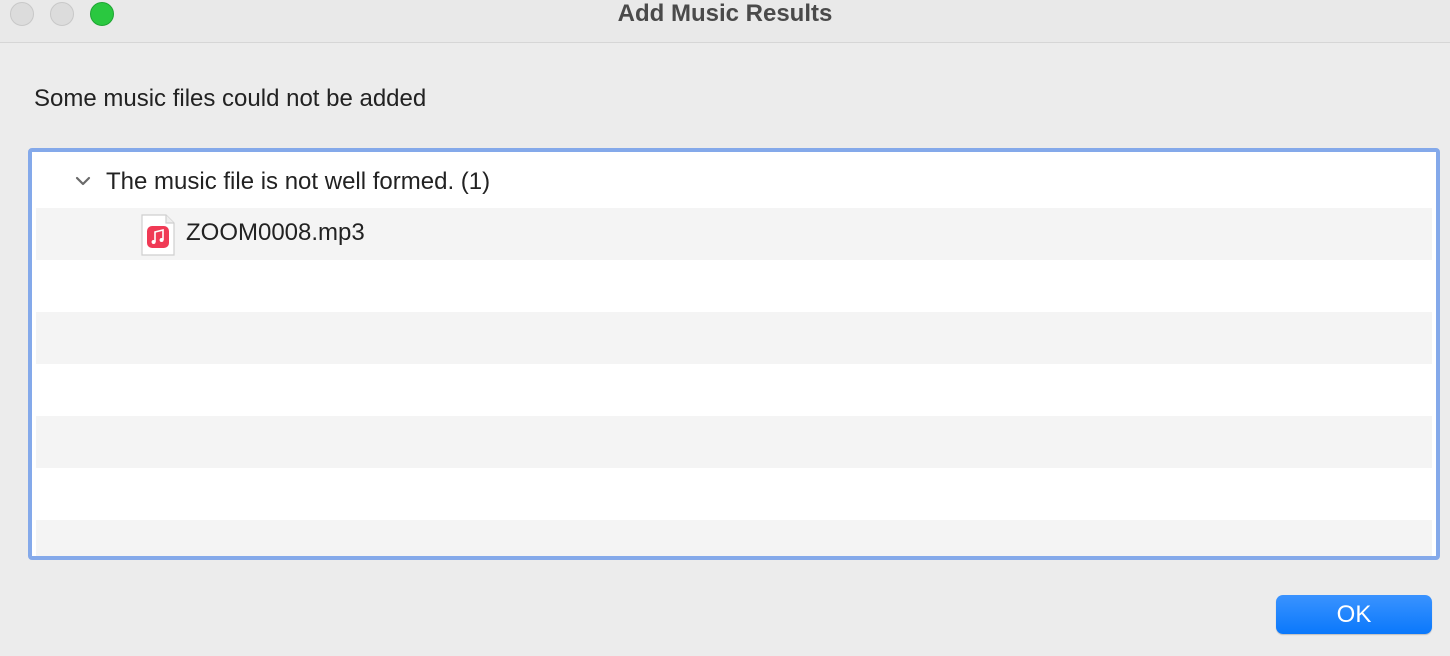  Describe the element at coordinates (1354, 614) in the screenshot. I see `ok-button: OK` at that location.